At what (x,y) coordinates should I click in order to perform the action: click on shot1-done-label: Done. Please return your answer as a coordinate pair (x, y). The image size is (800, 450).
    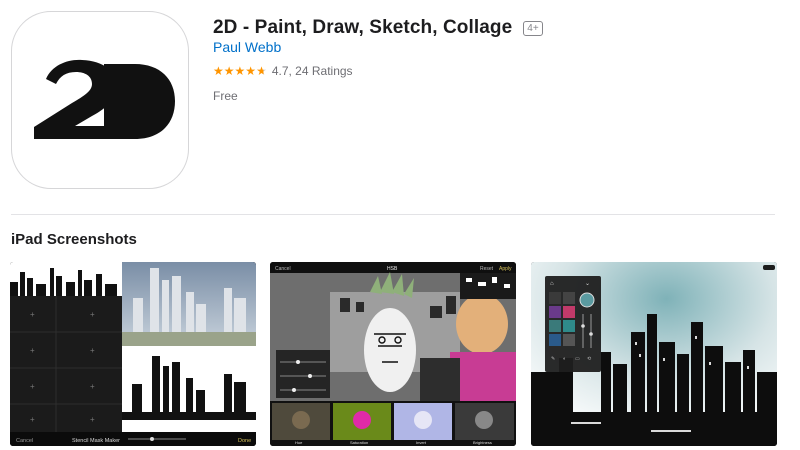
    Looking at the image, I should click on (244, 441).